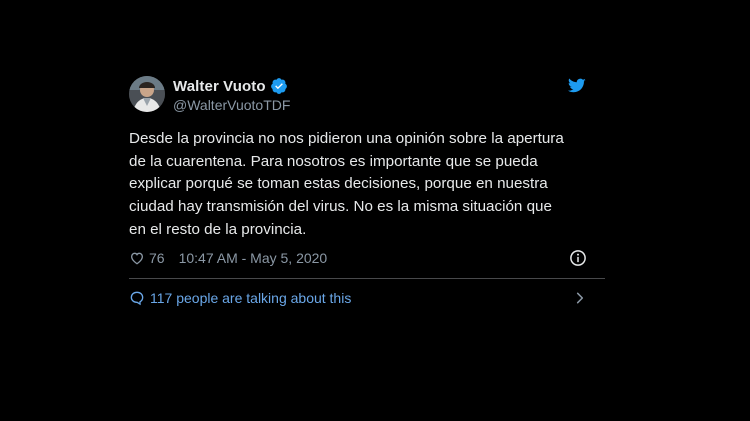 The image size is (750, 421). What do you see at coordinates (279, 86) in the screenshot?
I see `verified-badge-icon` at bounding box center [279, 86].